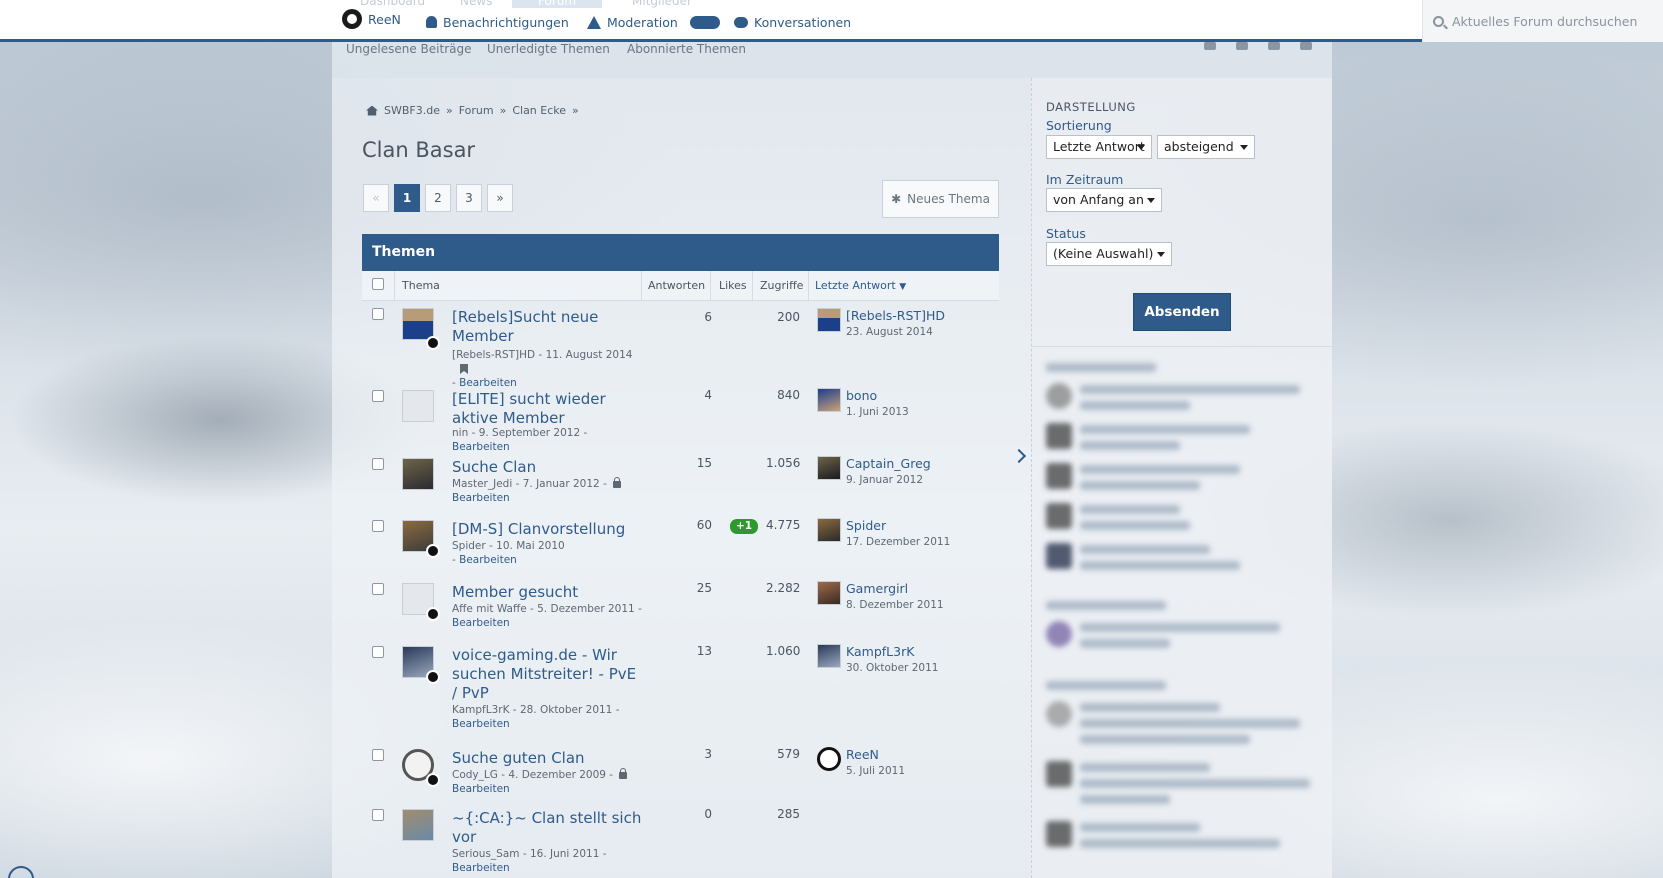 The image size is (1663, 878). Describe the element at coordinates (1210, 46) in the screenshot. I see `mark-read-icon` at that location.